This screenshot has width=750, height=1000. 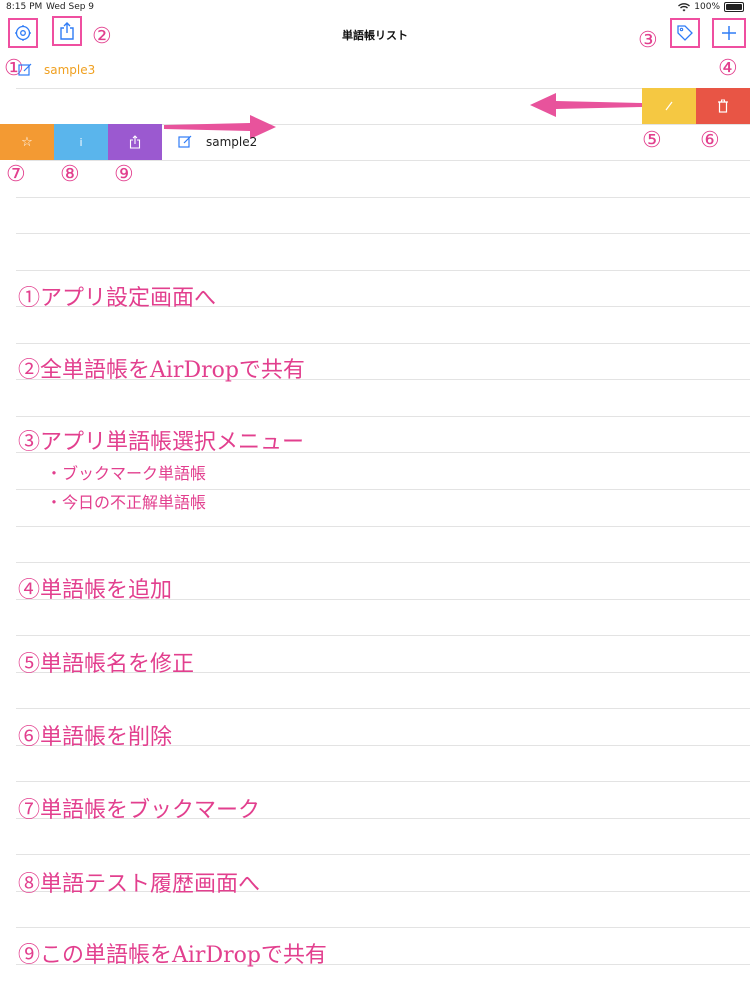 I want to click on battery-icon, so click(x=734, y=7).